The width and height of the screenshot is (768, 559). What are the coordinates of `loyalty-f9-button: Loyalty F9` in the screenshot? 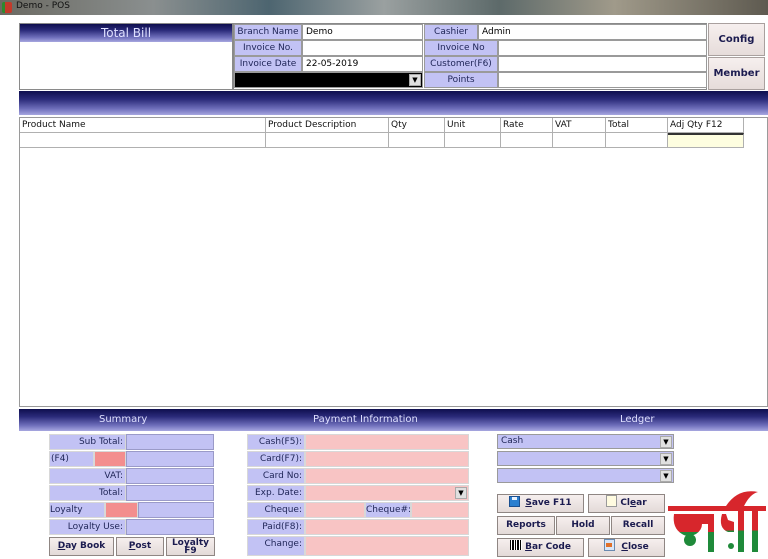 It's located at (190, 546).